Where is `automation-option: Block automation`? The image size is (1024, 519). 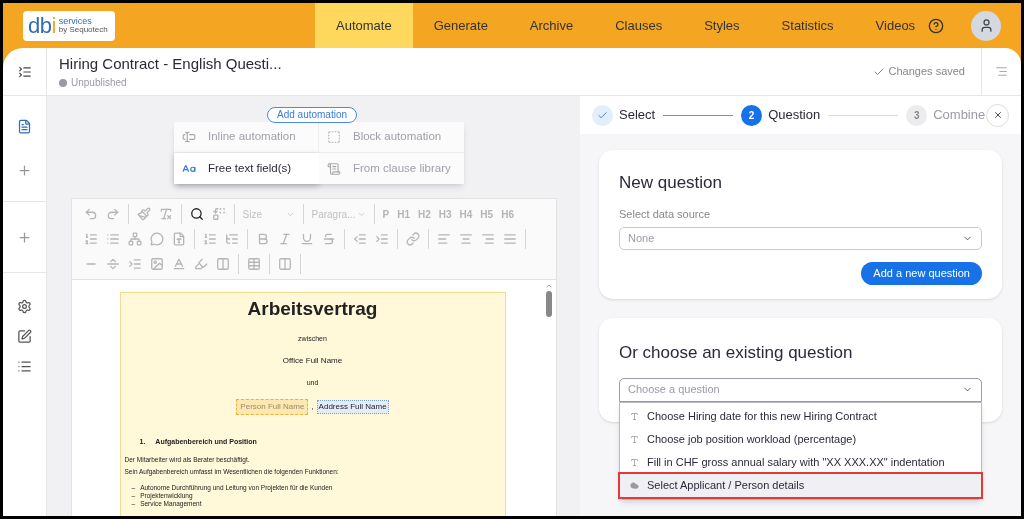 automation-option: Block automation is located at coordinates (391, 137).